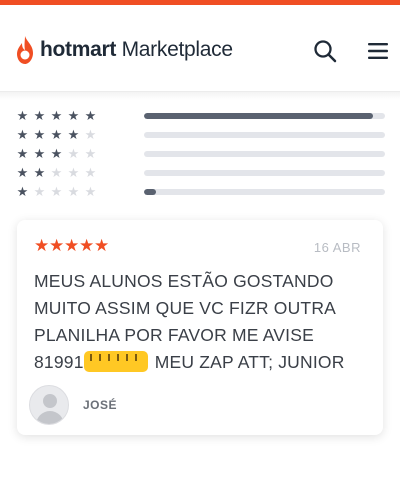  Describe the element at coordinates (115, 361) in the screenshot. I see `redaction-mark` at that location.